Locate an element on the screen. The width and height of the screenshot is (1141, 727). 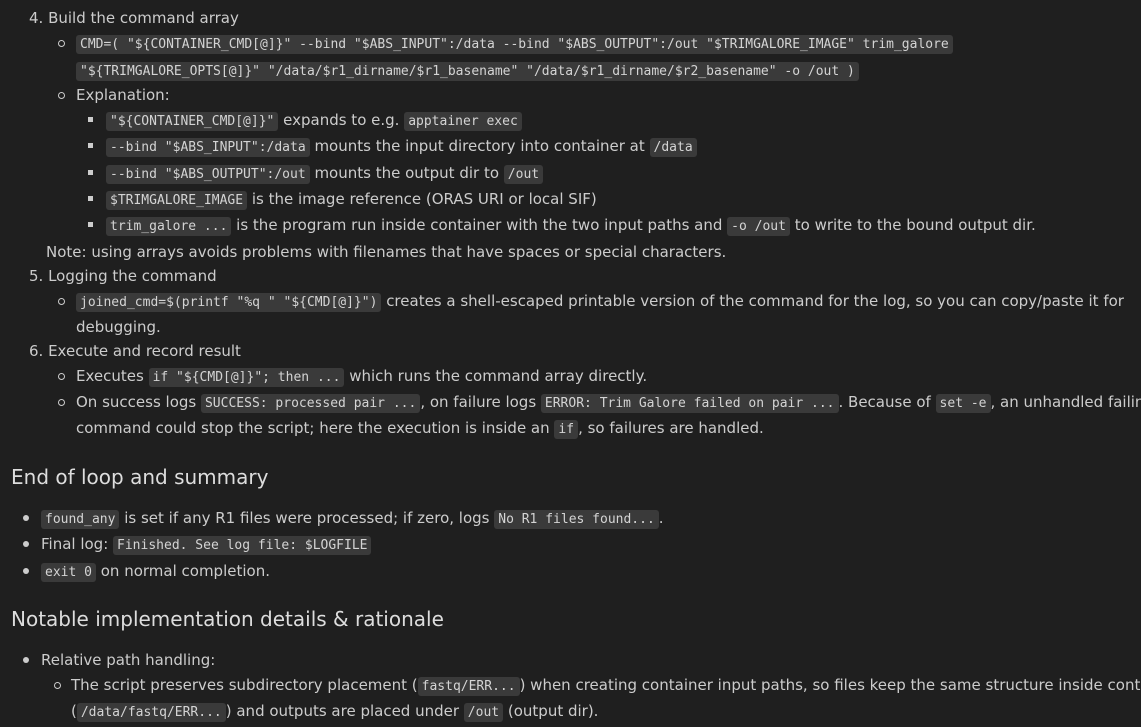
inline-code: -o /out is located at coordinates (758, 226).